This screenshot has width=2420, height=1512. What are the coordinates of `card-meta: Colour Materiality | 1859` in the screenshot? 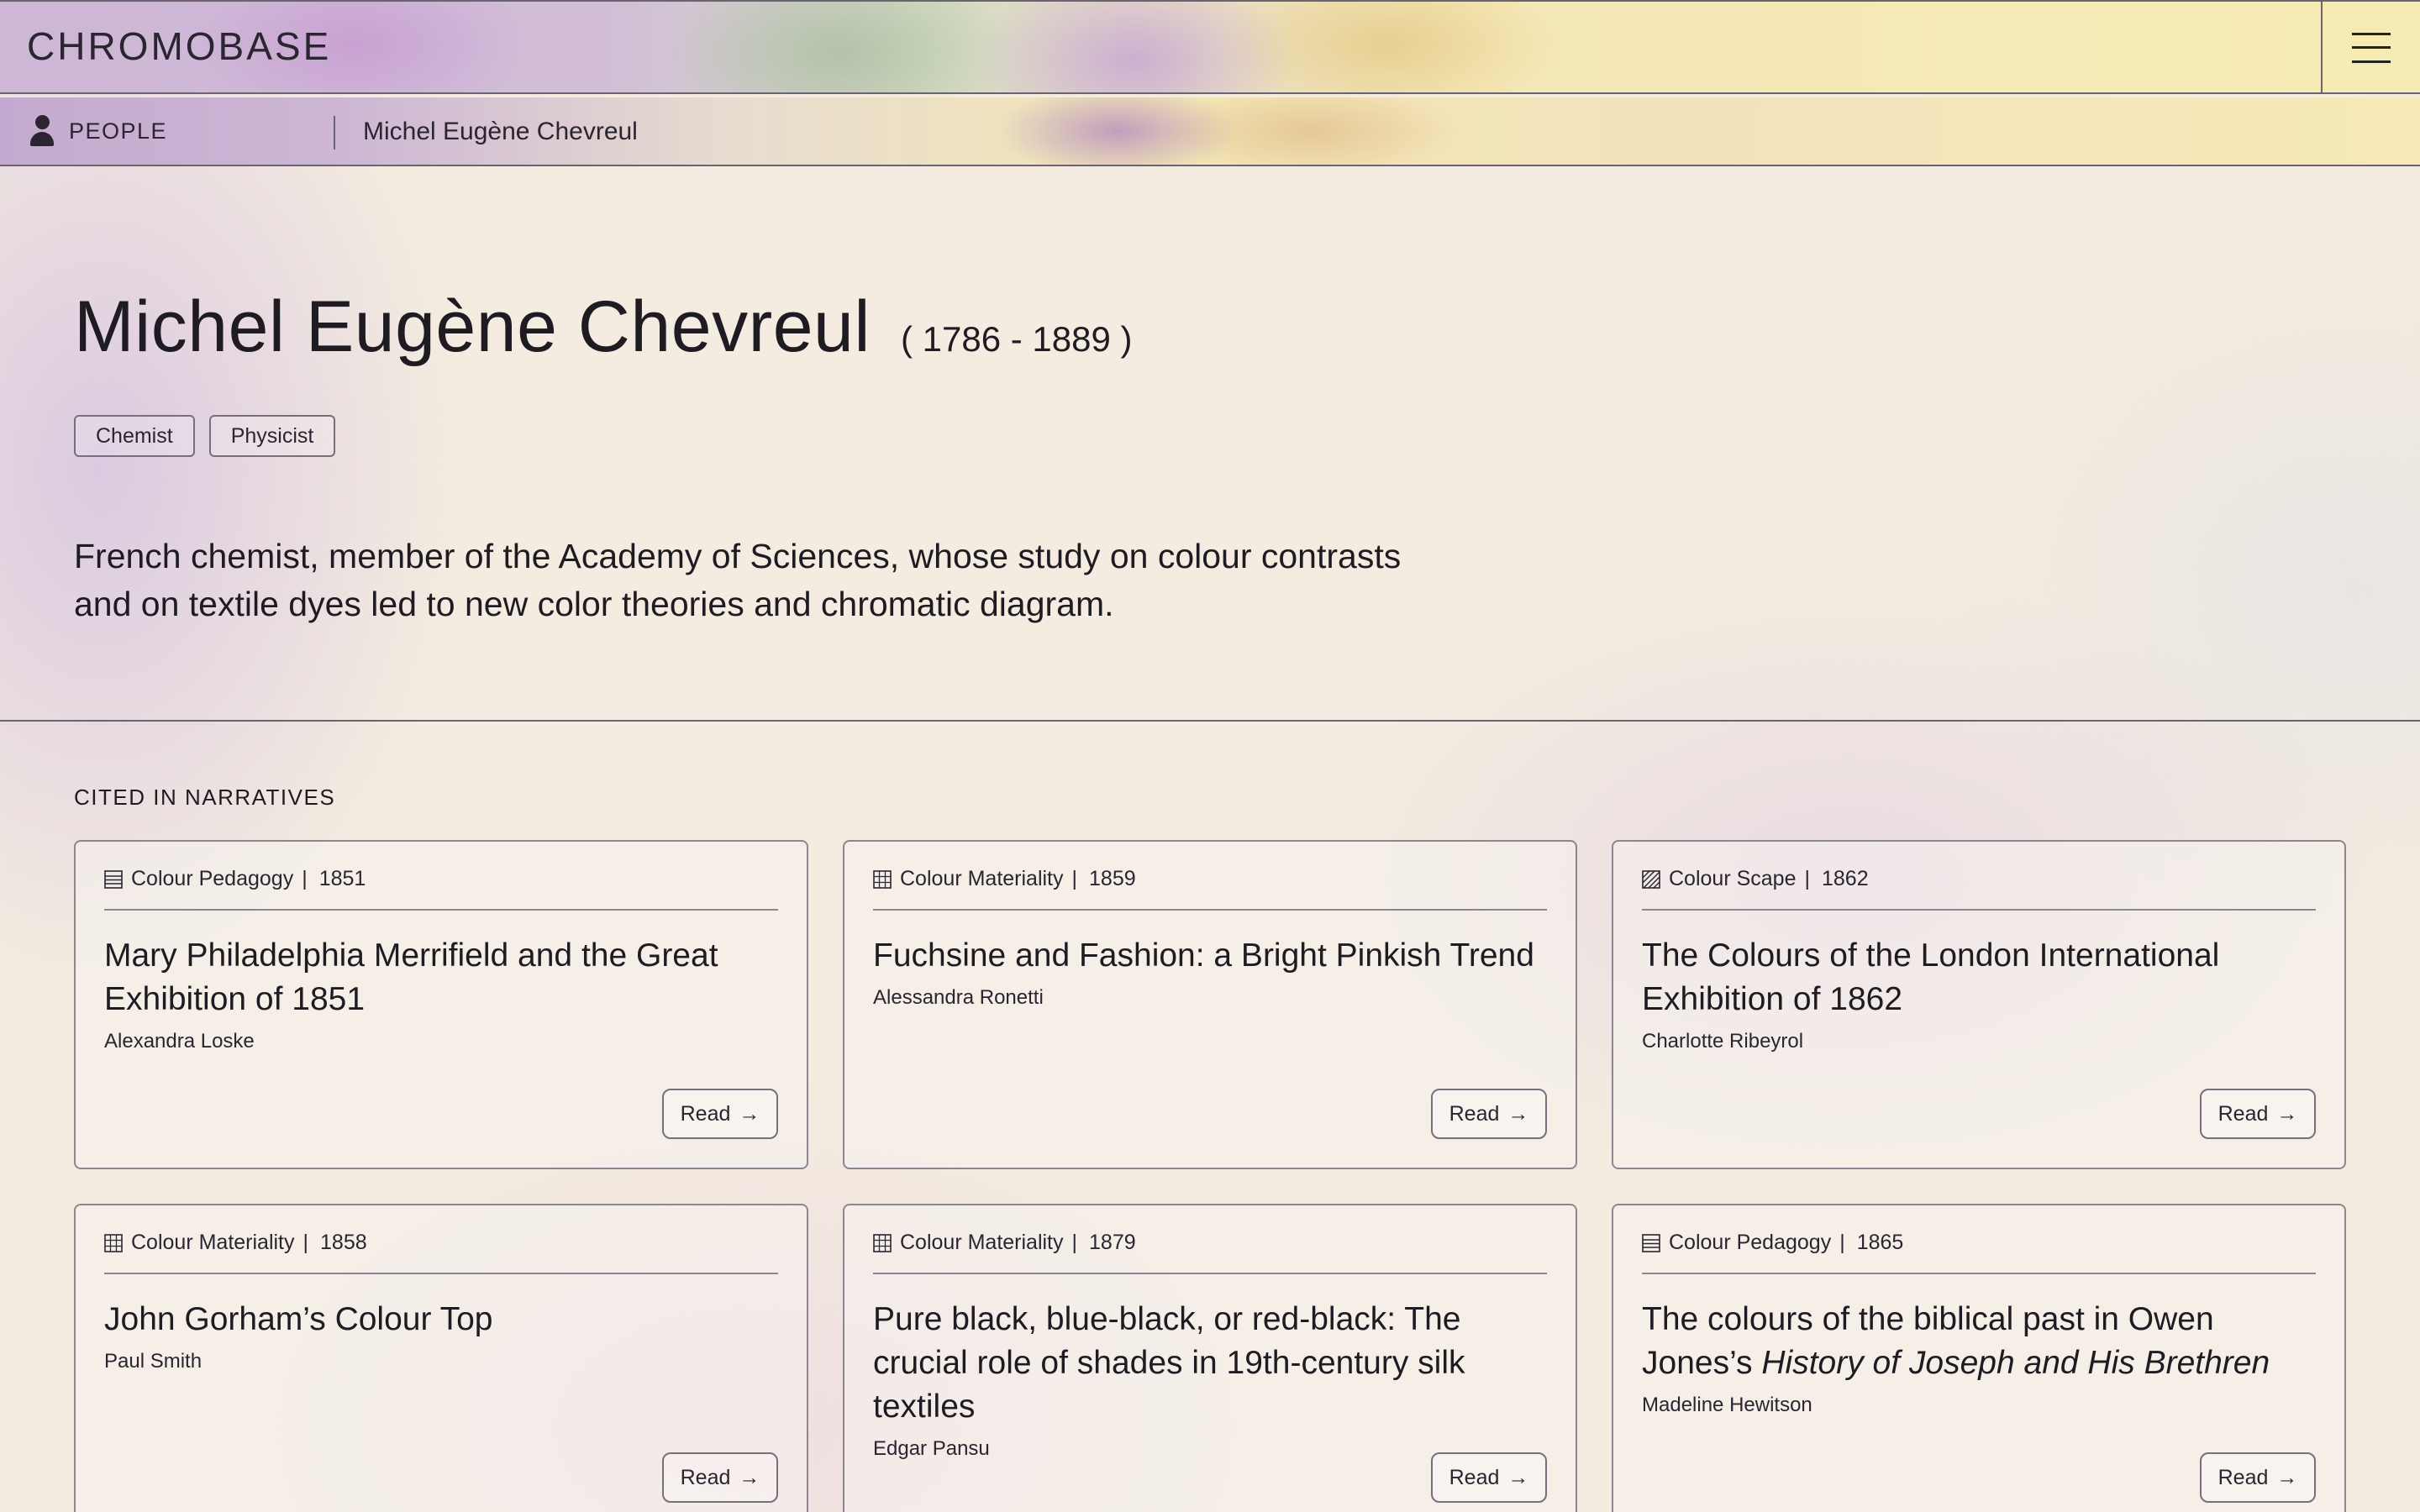 It's located at (1210, 889).